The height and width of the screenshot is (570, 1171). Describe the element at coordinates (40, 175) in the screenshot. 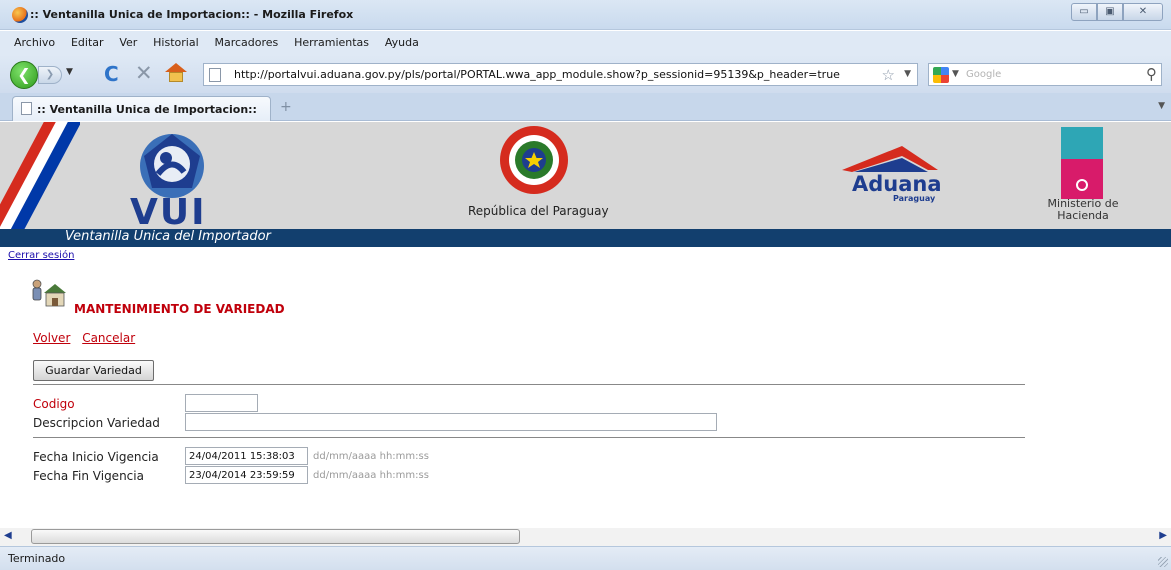

I see `flag-stripe` at that location.